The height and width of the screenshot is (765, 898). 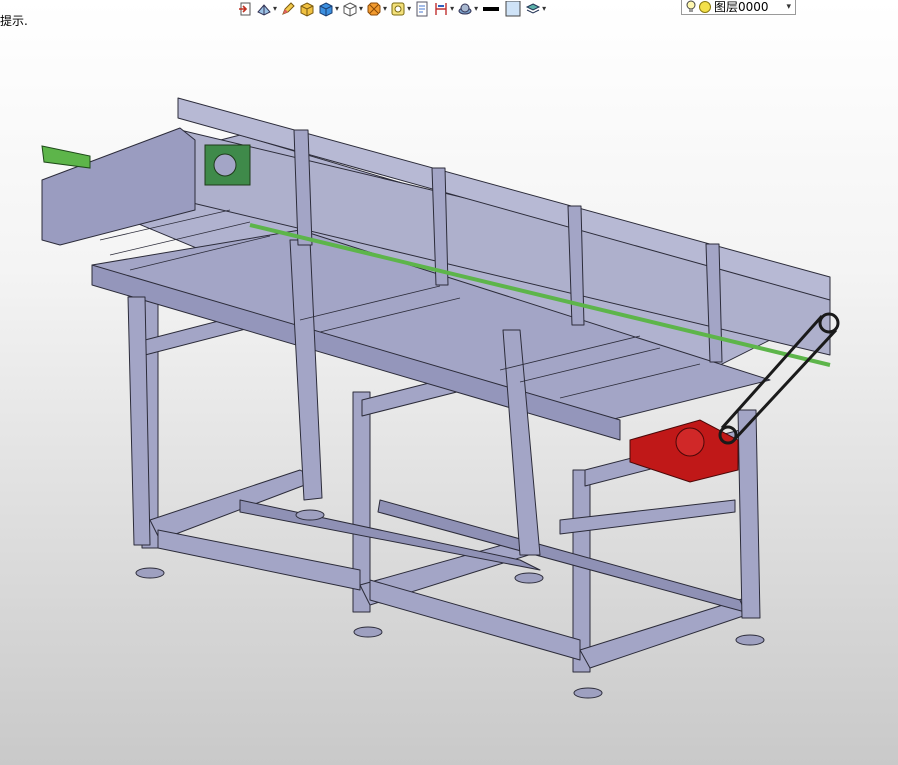 I want to click on bearing-bore, so click(x=225, y=165).